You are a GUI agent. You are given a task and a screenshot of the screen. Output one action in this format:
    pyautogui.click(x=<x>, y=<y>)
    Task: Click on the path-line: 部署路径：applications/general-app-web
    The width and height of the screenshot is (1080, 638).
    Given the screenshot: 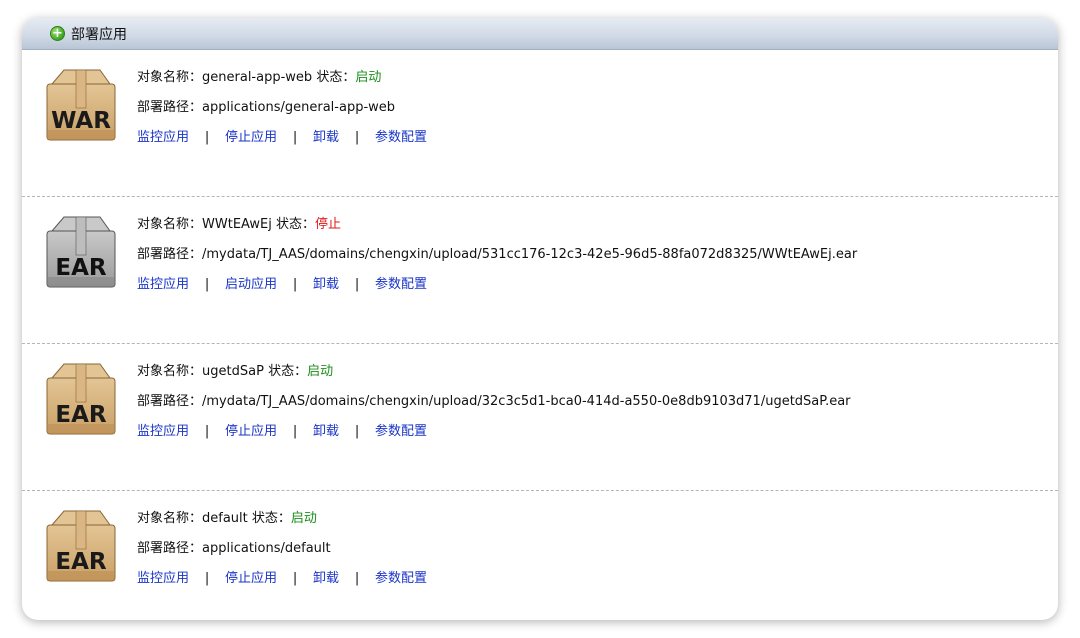 What is the action you would take?
    pyautogui.click(x=282, y=114)
    